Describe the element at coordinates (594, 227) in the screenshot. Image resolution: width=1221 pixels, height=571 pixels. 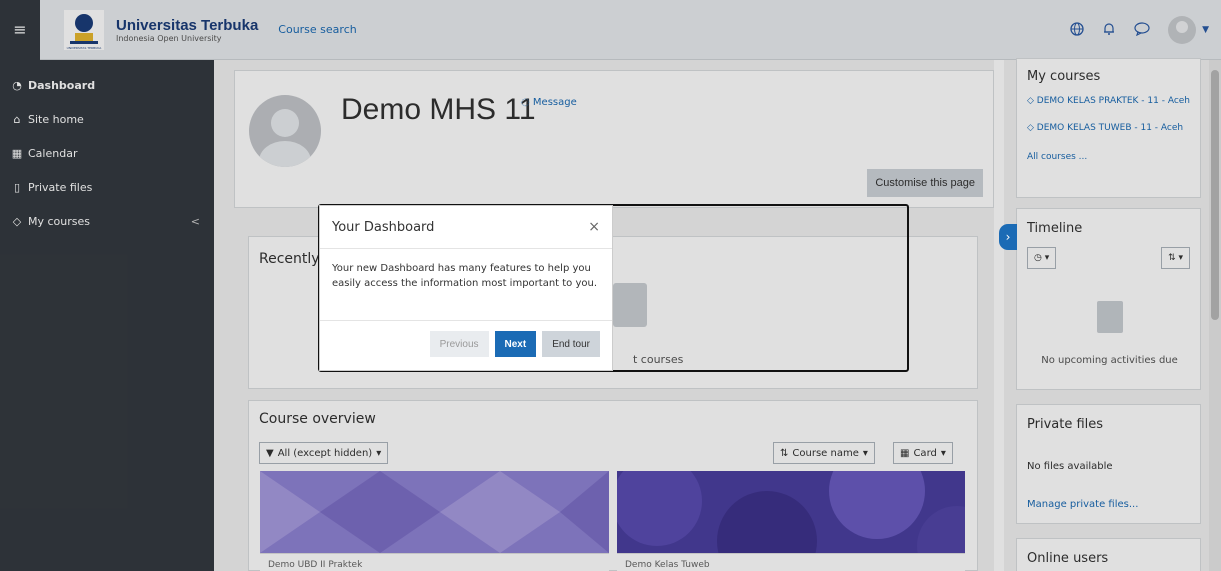
I see `close-icon: ×` at that location.